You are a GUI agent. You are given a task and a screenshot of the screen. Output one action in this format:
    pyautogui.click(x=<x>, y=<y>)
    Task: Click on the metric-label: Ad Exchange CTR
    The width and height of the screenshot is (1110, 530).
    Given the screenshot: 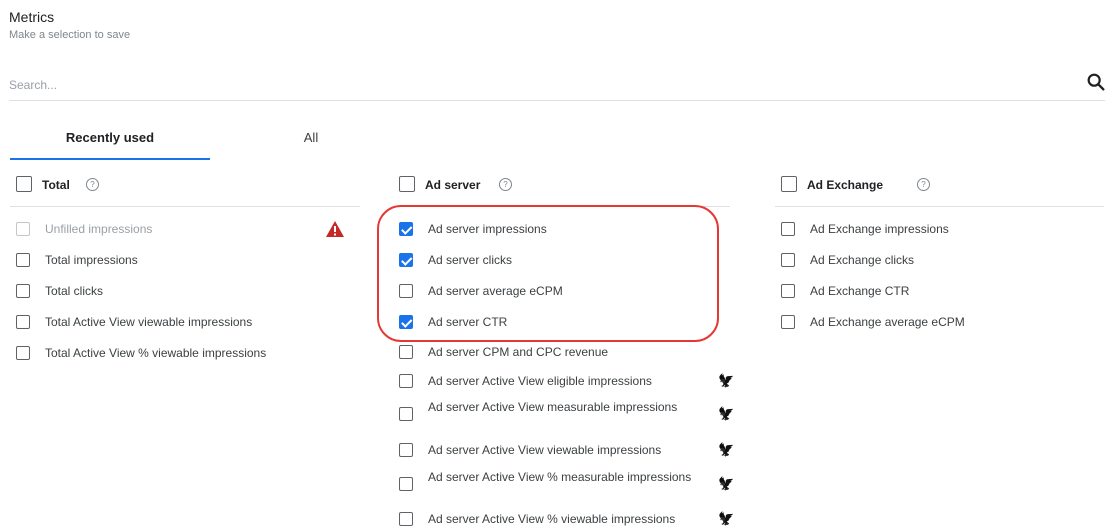 What is the action you would take?
    pyautogui.click(x=860, y=291)
    